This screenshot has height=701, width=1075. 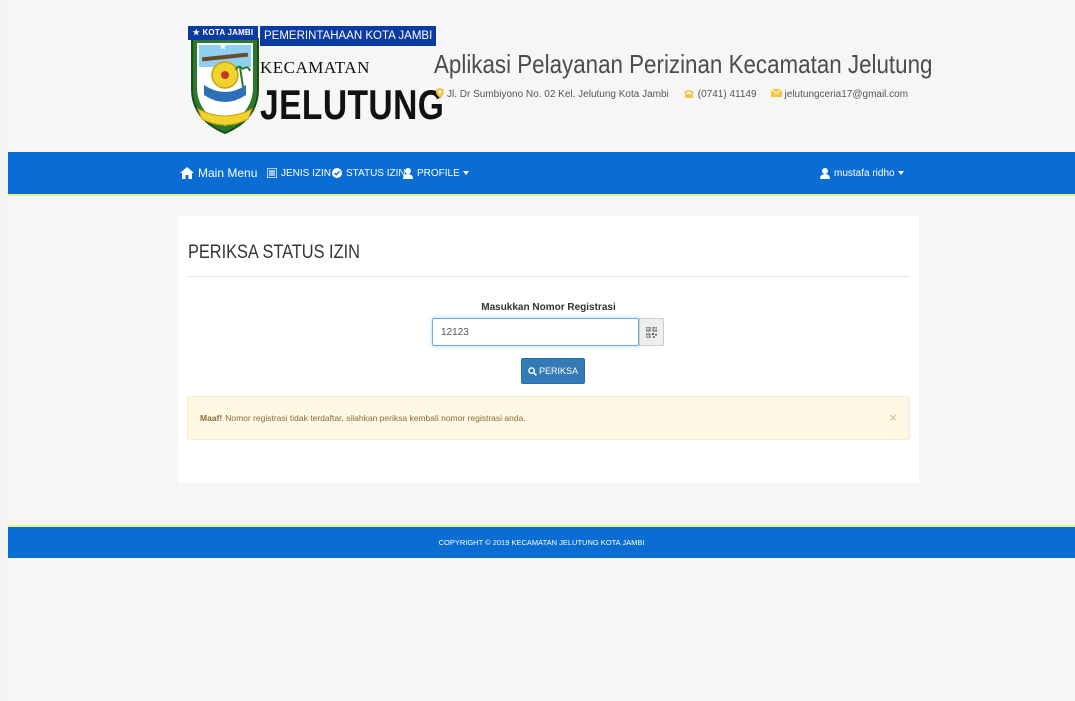 What do you see at coordinates (558, 371) in the screenshot?
I see `periksa-button-label: PERIKSA` at bounding box center [558, 371].